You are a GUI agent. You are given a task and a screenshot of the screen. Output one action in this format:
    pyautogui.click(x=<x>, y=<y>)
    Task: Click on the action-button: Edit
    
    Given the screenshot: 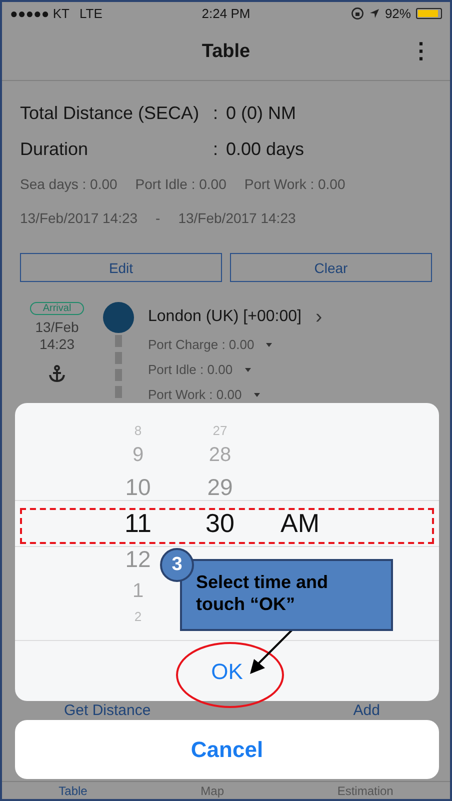 What is the action you would take?
    pyautogui.click(x=121, y=267)
    